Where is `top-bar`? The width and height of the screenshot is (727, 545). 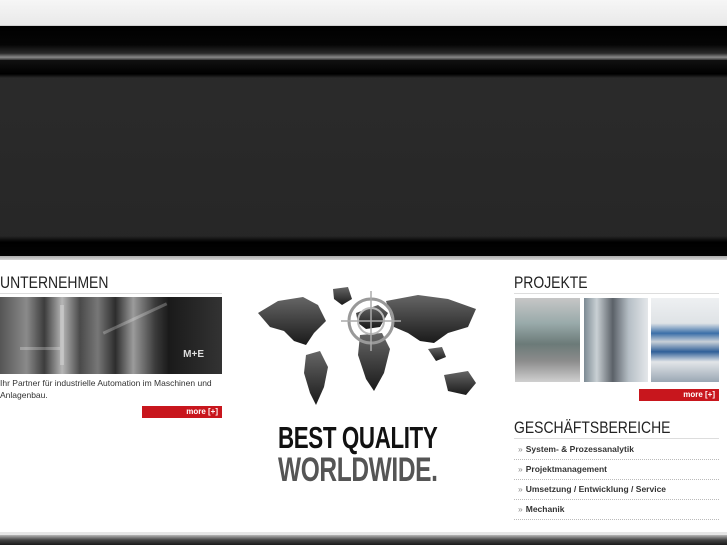
top-bar is located at coordinates (363, 13).